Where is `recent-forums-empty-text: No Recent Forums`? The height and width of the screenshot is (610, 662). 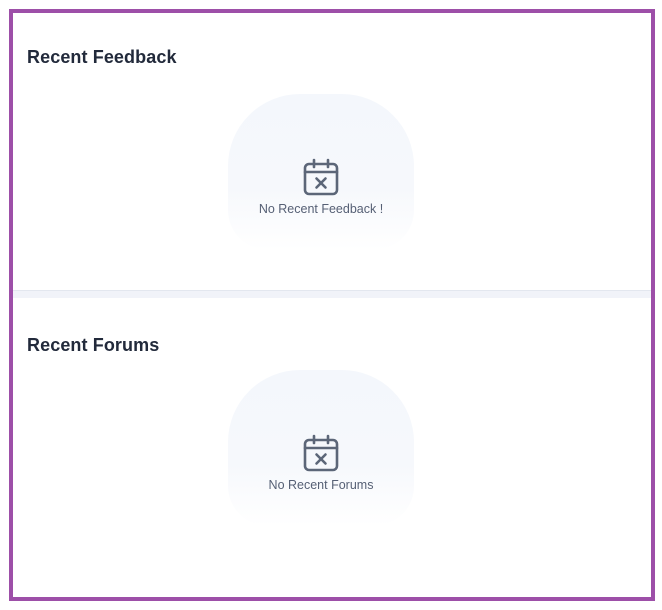
recent-forums-empty-text: No Recent Forums is located at coordinates (321, 485).